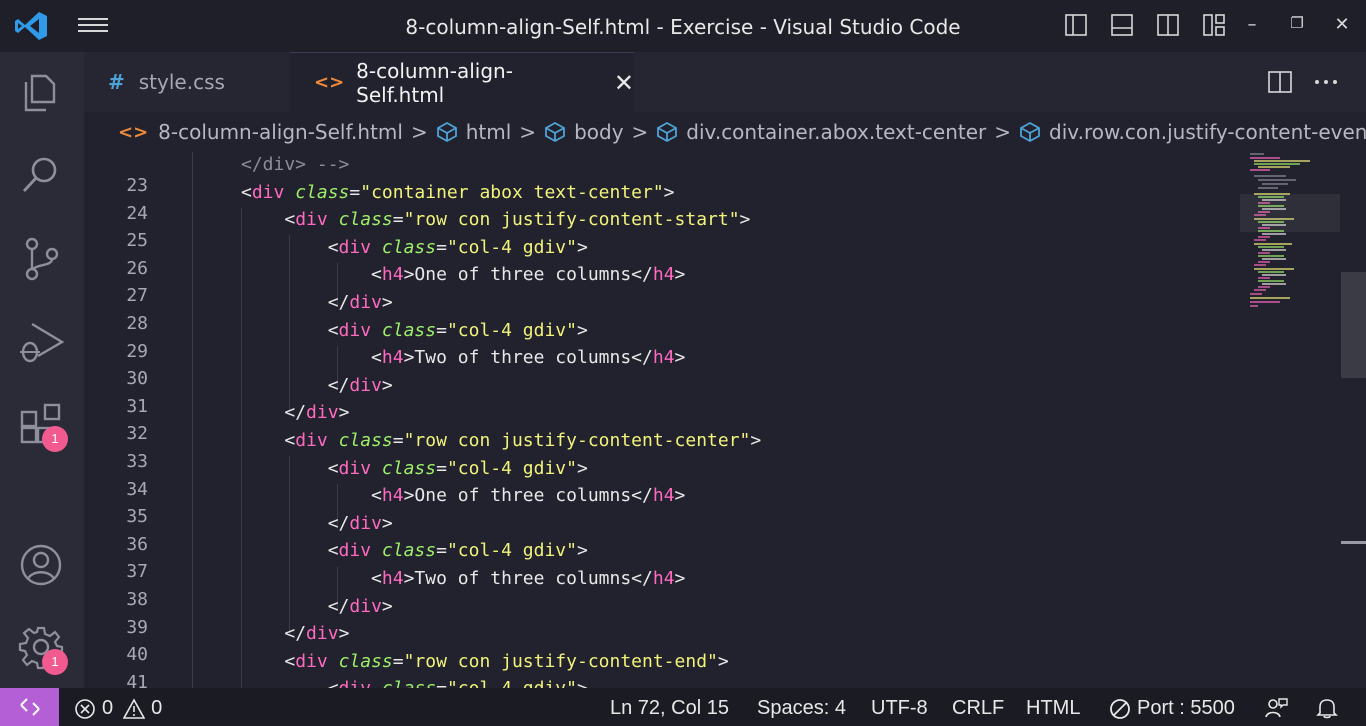 The height and width of the screenshot is (726, 1366). What do you see at coordinates (1353, 542) in the screenshot?
I see `scrollbar-cursor-marker` at bounding box center [1353, 542].